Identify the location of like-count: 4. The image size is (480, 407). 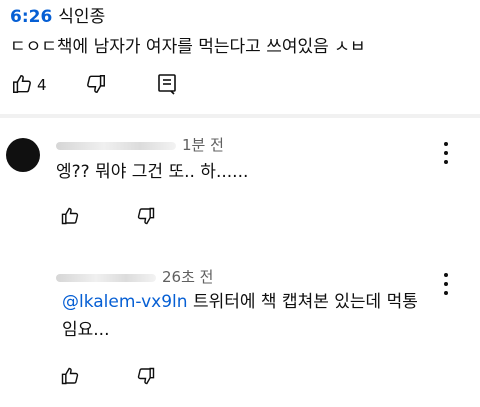
(42, 85).